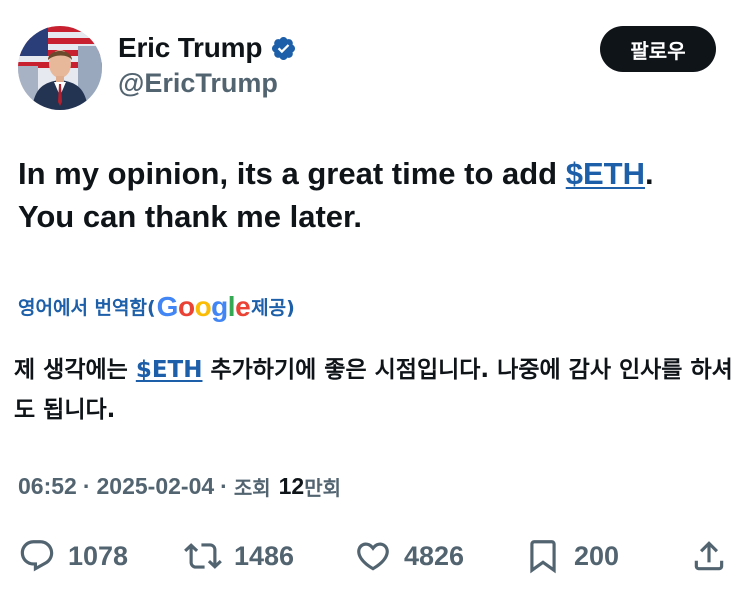 Image resolution: width=750 pixels, height=610 pixels. I want to click on like-count: 4826, so click(434, 555).